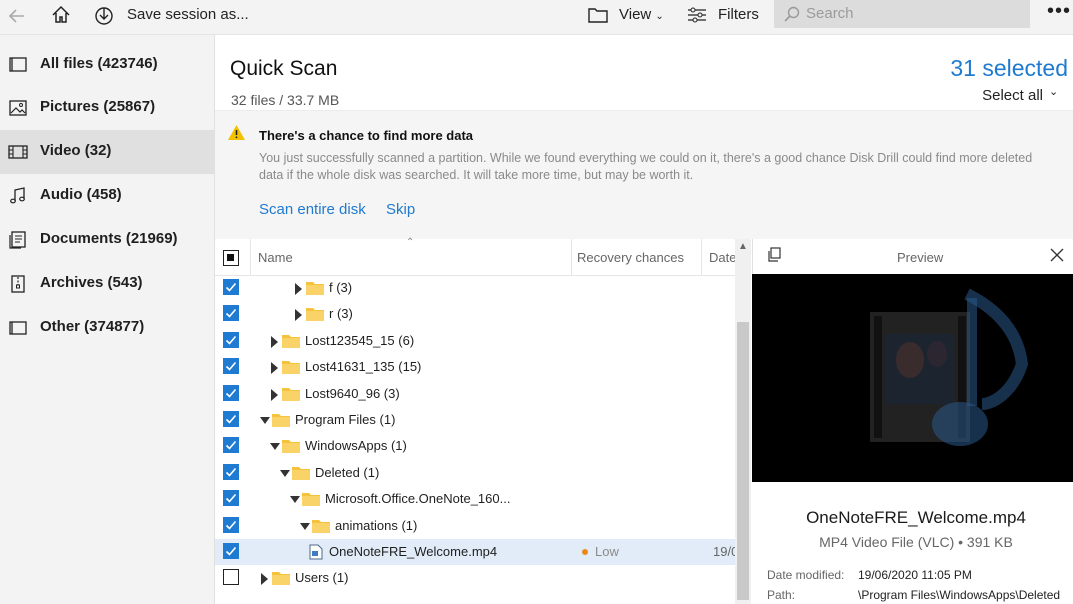 This screenshot has height=604, width=1073. I want to click on filters-button: Filters, so click(738, 15).